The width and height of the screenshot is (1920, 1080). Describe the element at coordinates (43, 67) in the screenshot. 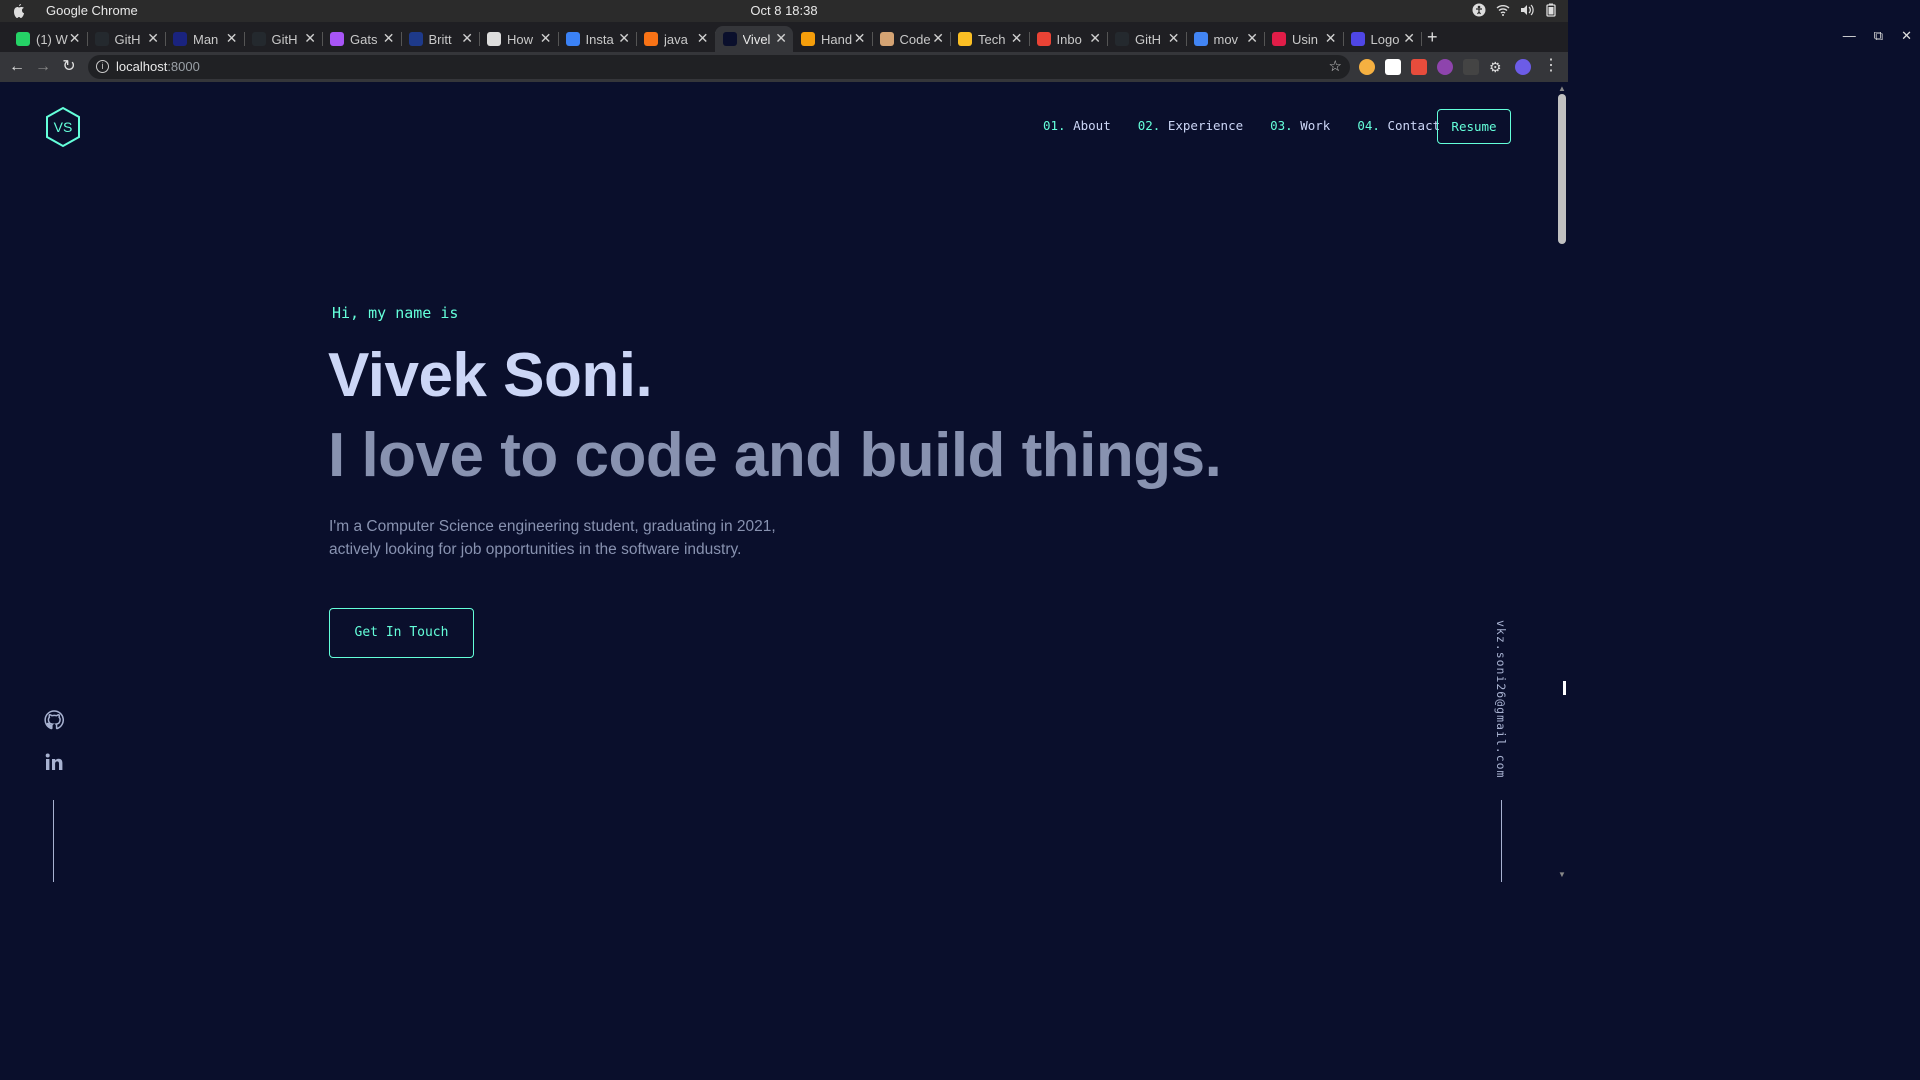

I see `forward-icon: →` at that location.